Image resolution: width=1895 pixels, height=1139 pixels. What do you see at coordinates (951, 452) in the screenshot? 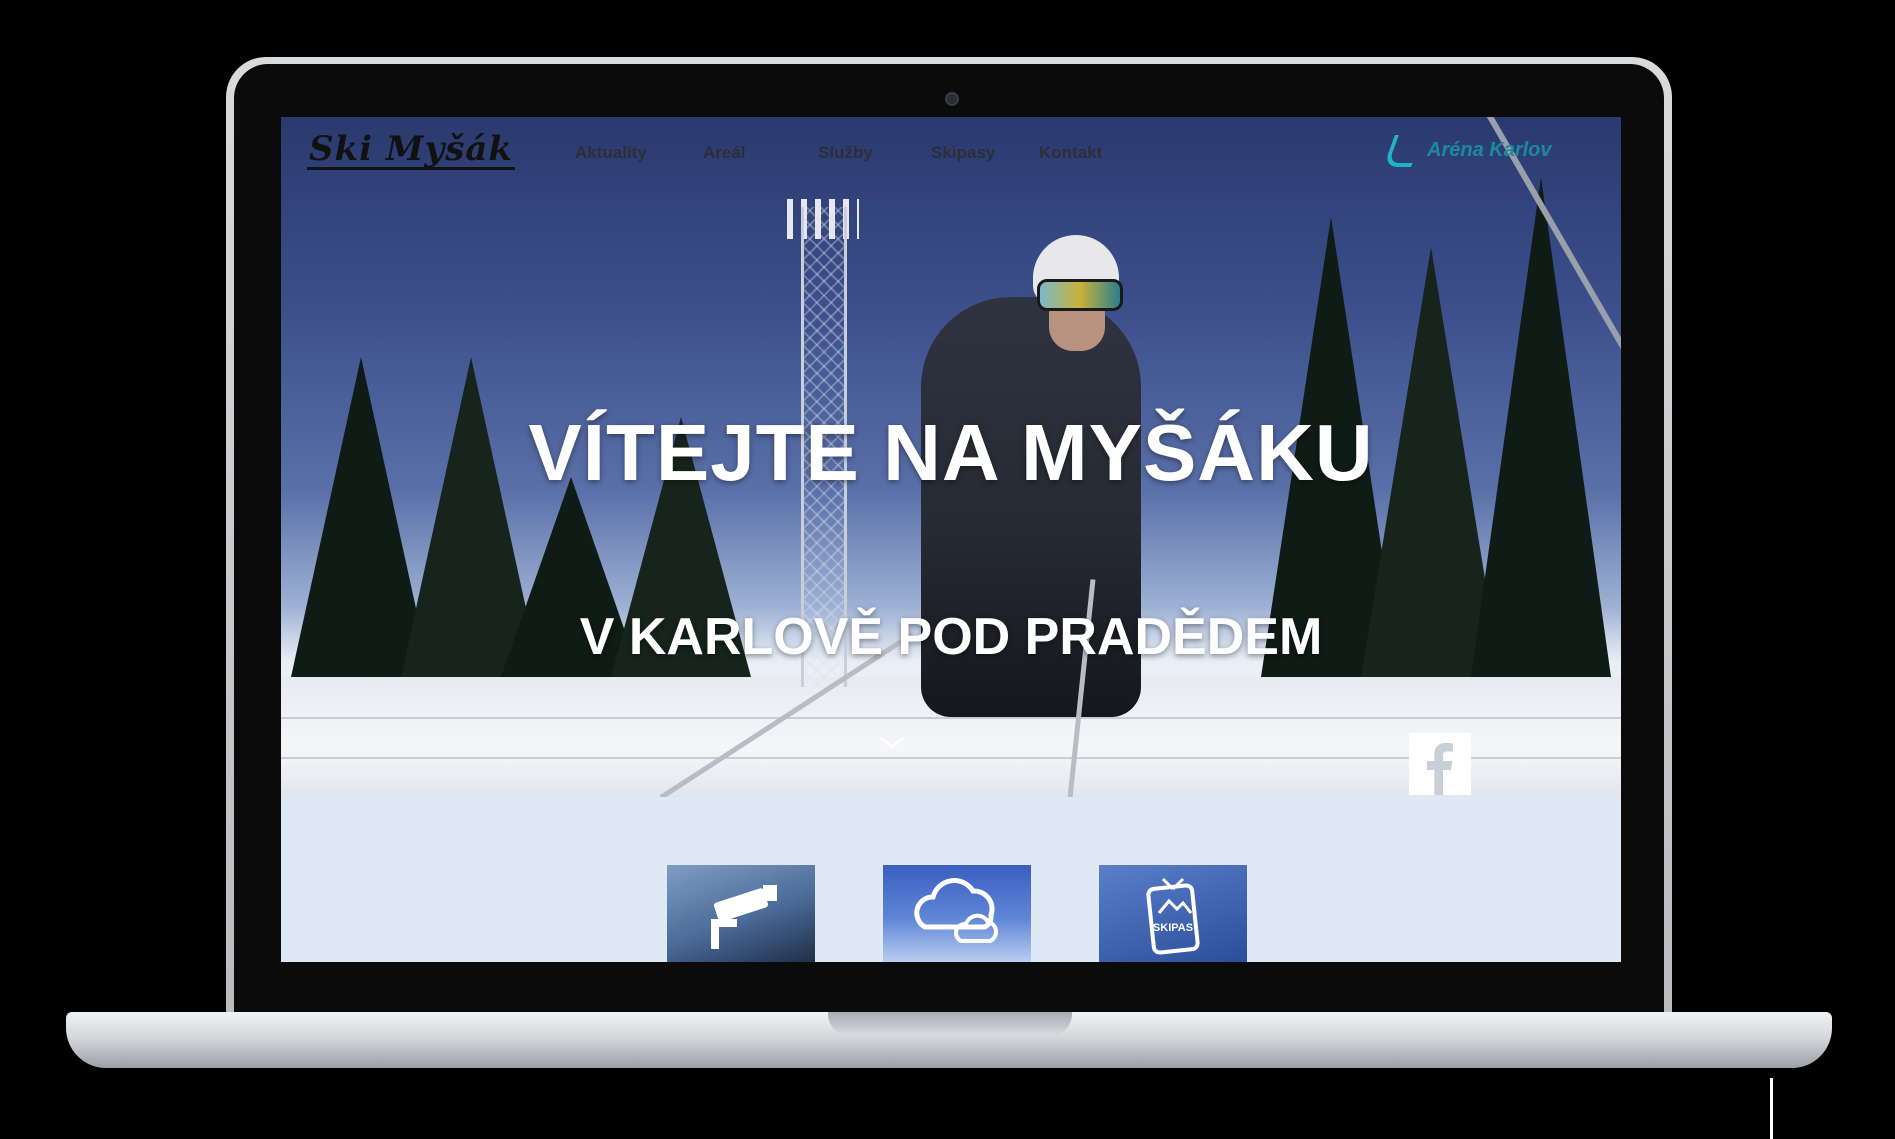
I see `hero-title: VÍTEJTE NA MYŠÁKU` at bounding box center [951, 452].